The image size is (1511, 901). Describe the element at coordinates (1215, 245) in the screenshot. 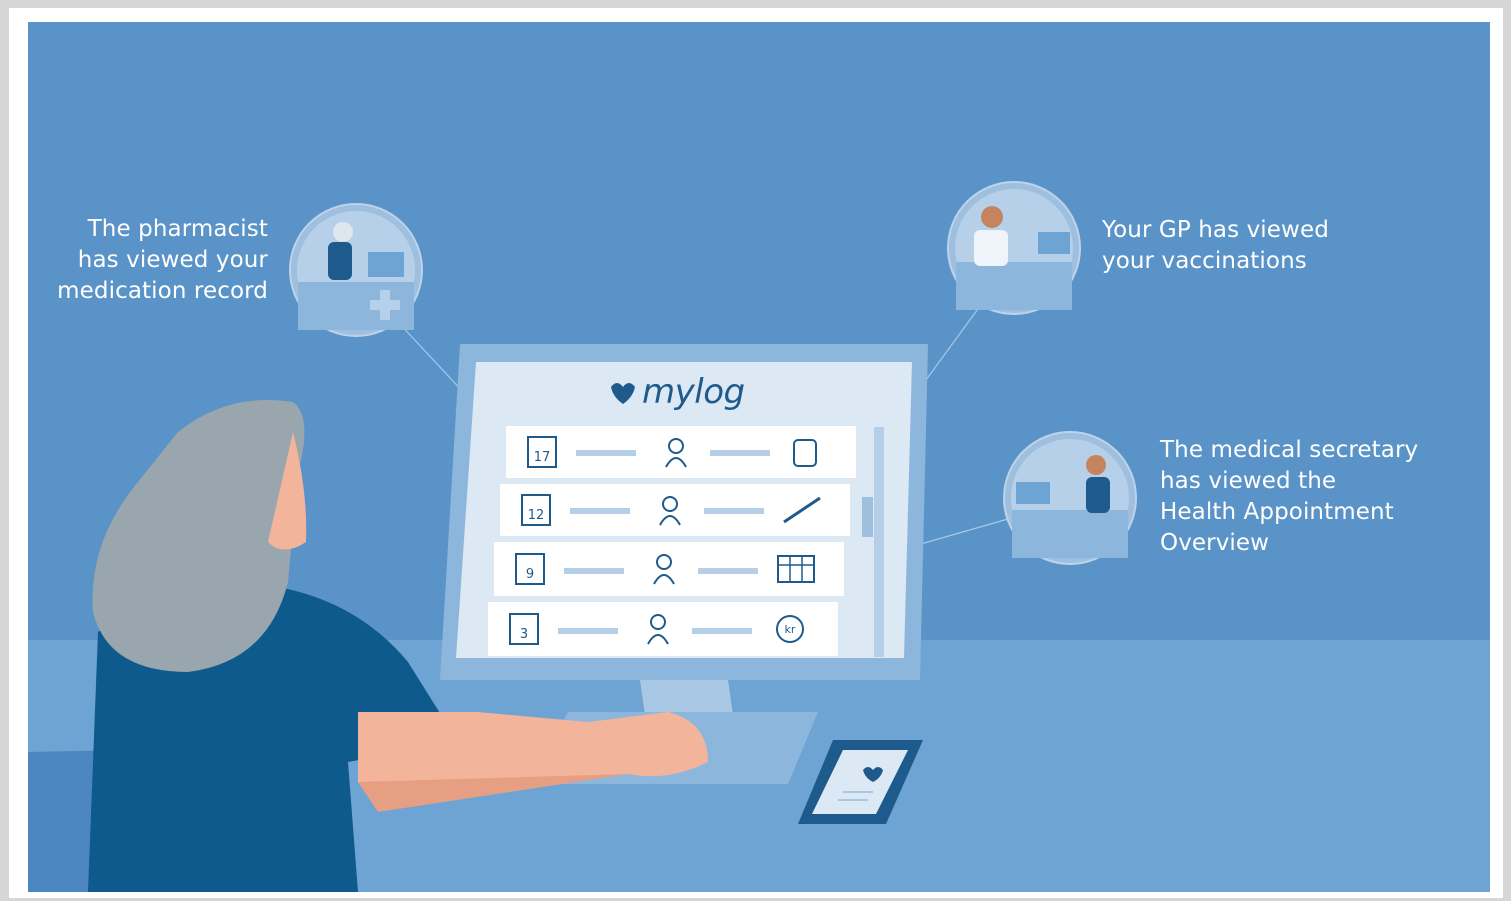

I see `caption-gp: Your GP has viewed your vaccinations` at that location.